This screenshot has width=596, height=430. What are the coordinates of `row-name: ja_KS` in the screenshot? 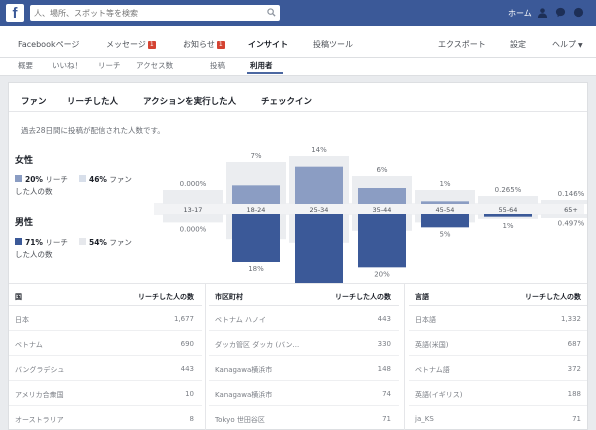 It's located at (424, 419).